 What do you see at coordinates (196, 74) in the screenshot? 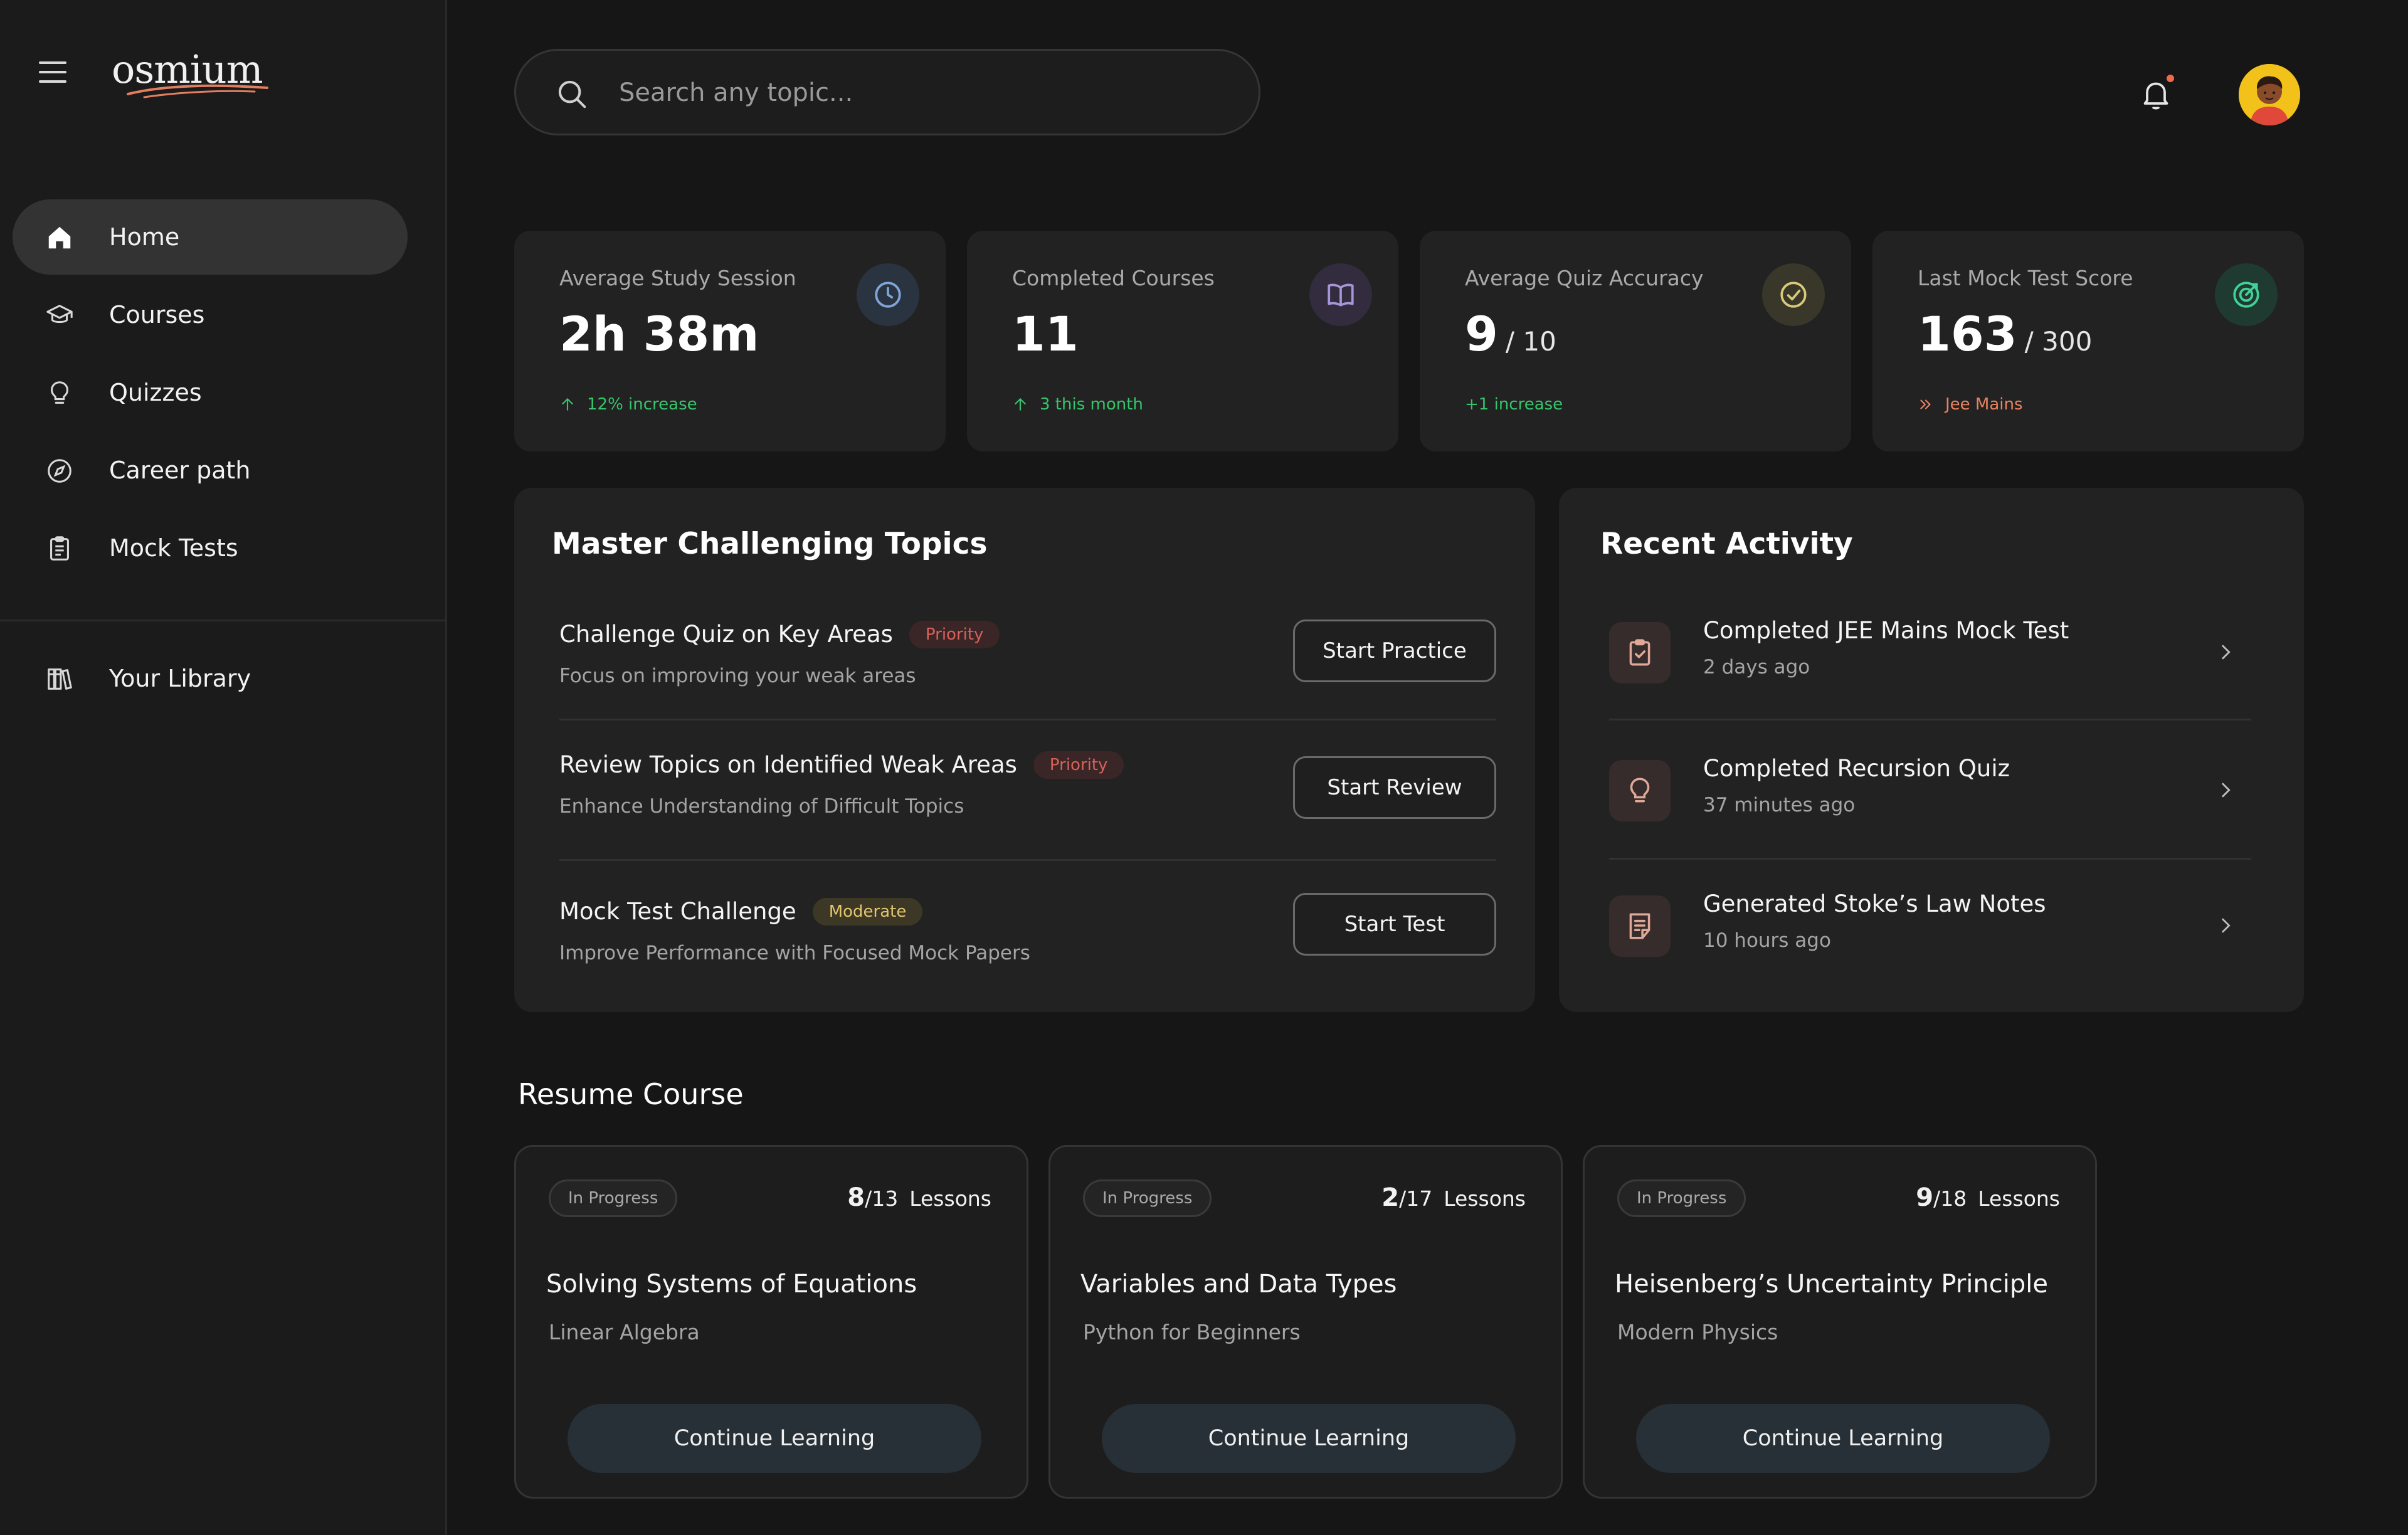
I see `logo: osmium` at bounding box center [196, 74].